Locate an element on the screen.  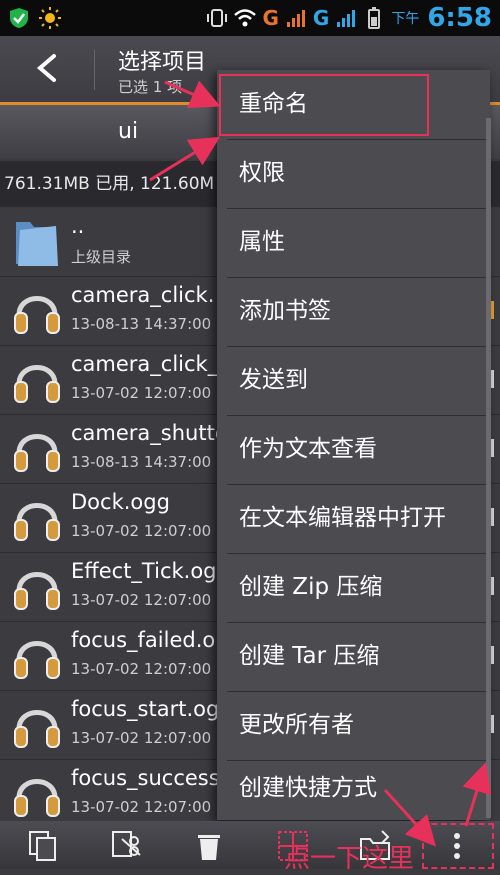
menu-item-open-in-editor: 在文本编辑器中打开 is located at coordinates (353, 518).